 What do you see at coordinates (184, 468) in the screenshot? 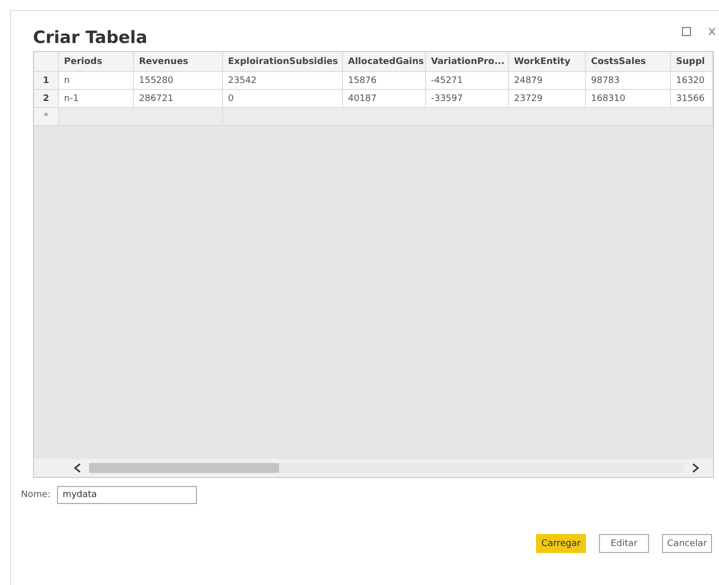
I see `scrollbar-thumb` at bounding box center [184, 468].